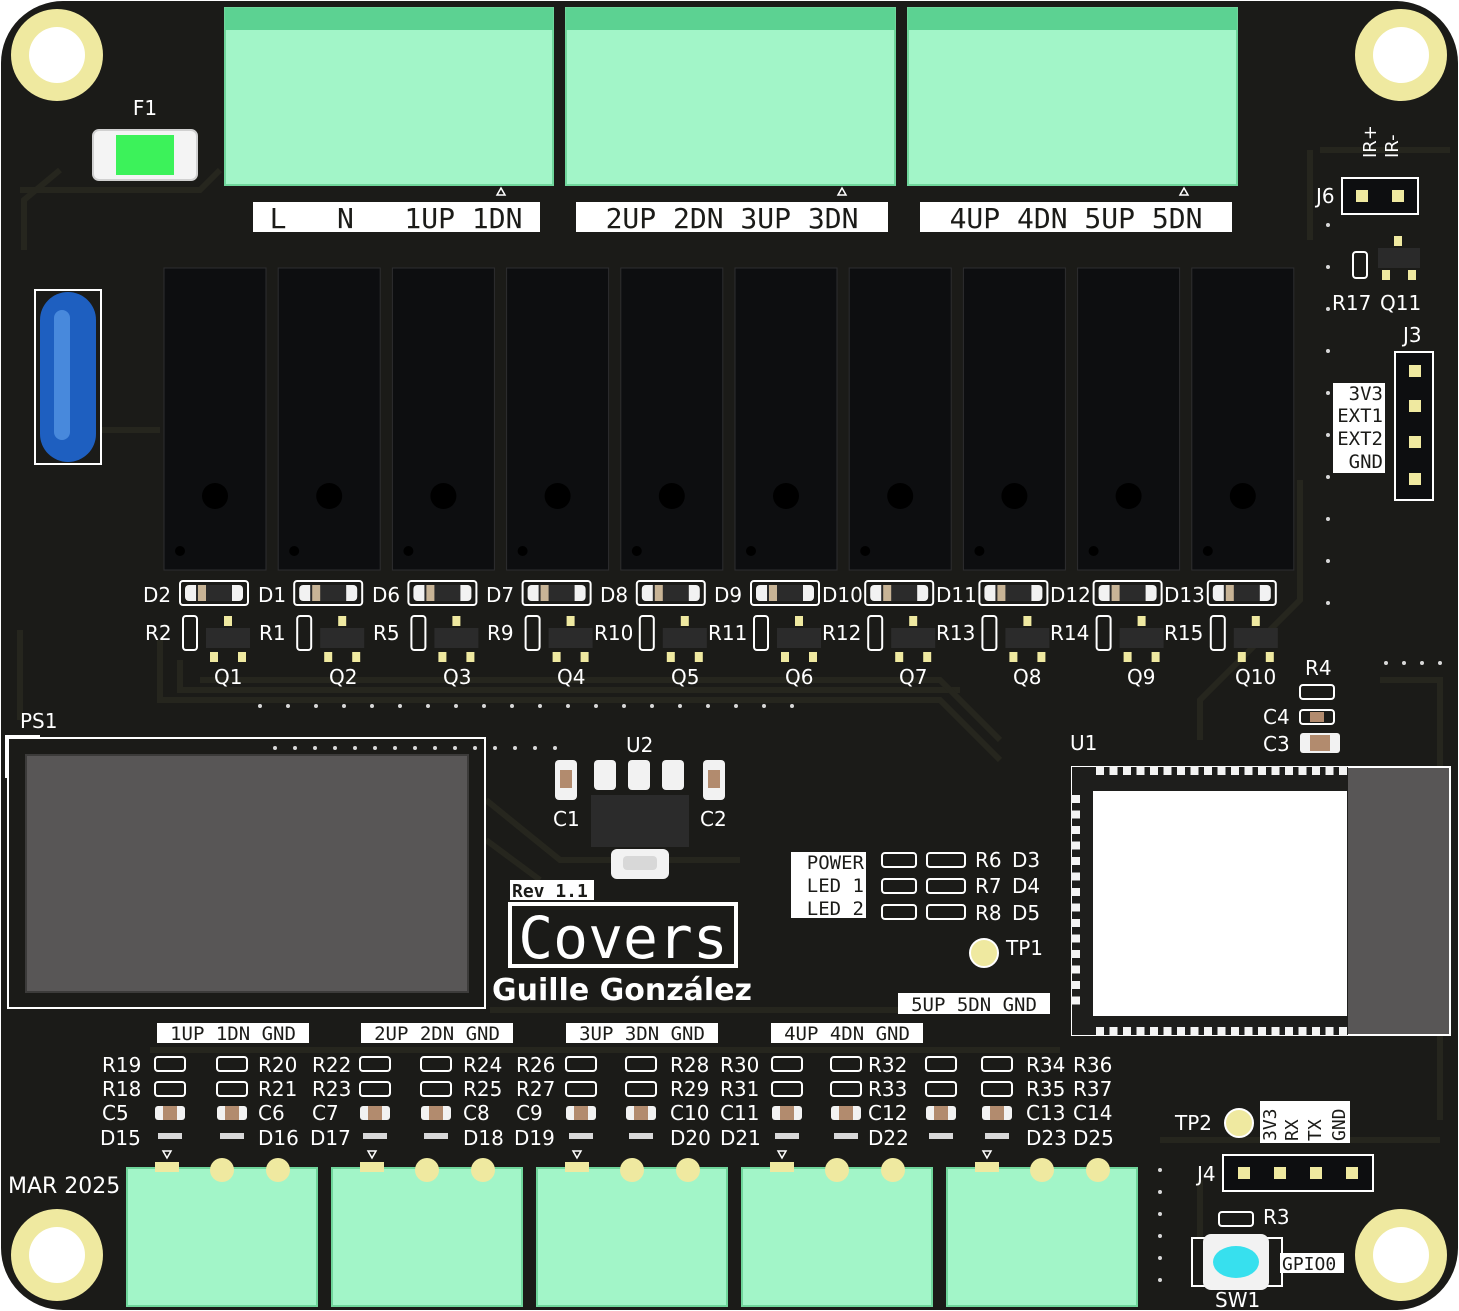 Image resolution: width=1459 pixels, height=1311 pixels. I want to click on component-ref: R28, so click(689, 1065).